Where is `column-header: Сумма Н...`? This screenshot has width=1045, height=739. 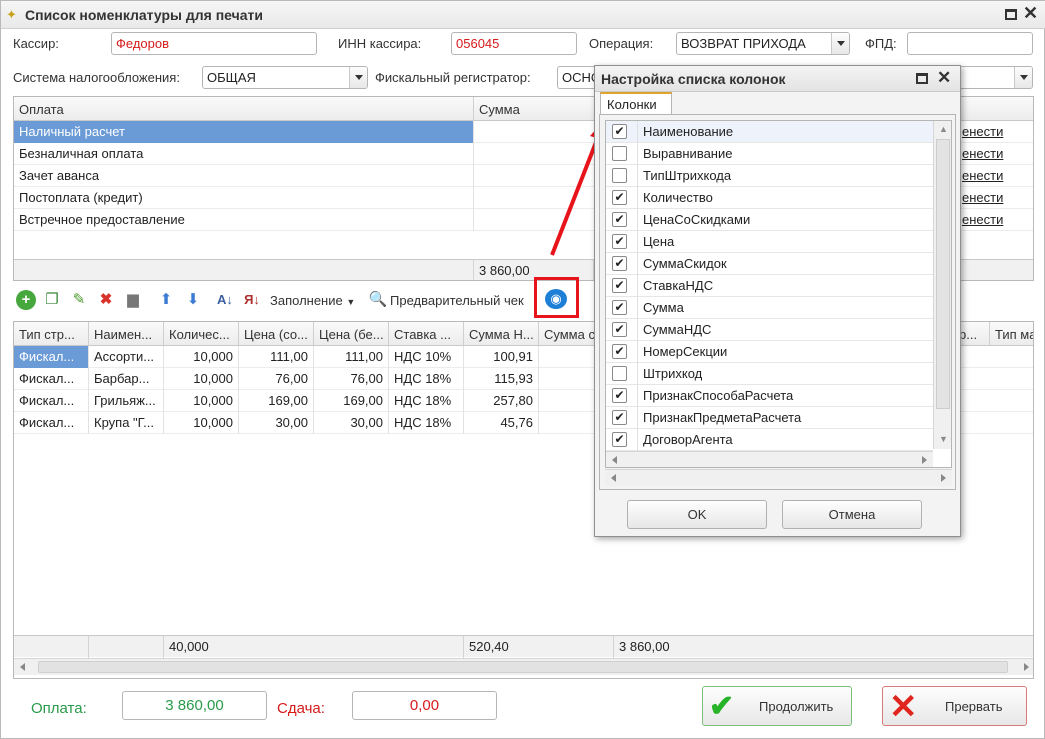 column-header: Сумма Н... is located at coordinates (501, 334).